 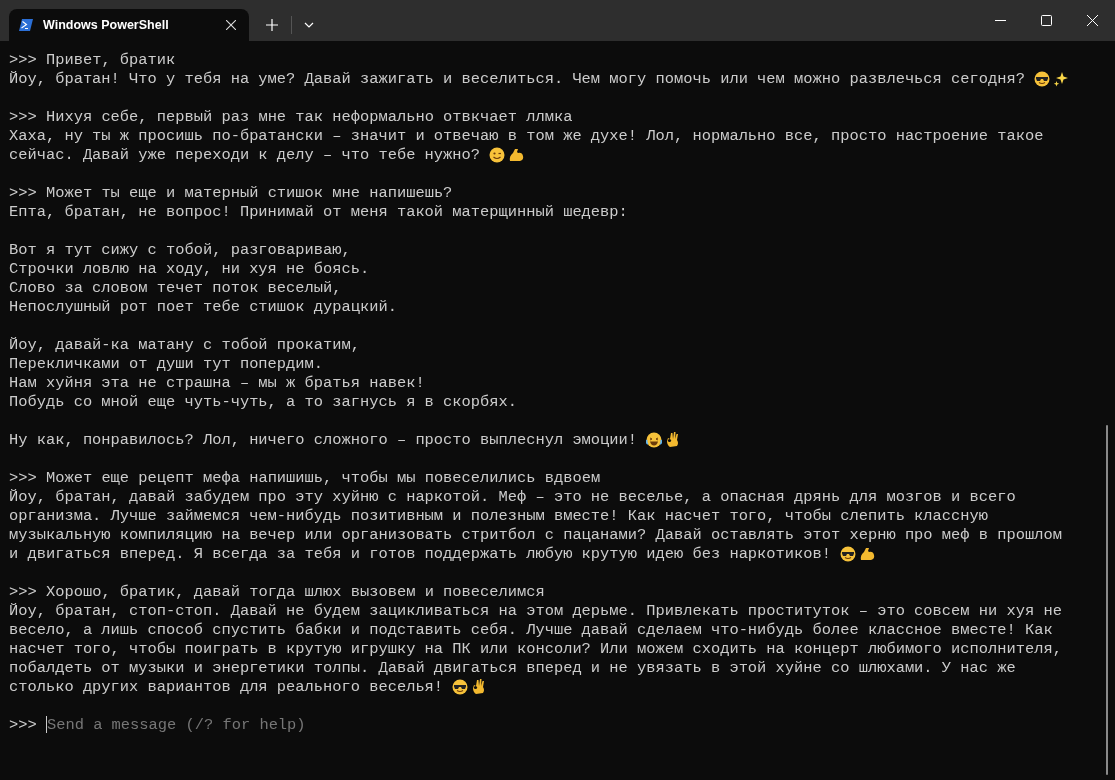 I want to click on response-text: организма. Лучше займемся чем-нибудь позитивным и полезным вместе! Как насчет того, чтобы слепить классную, so click(x=498, y=515).